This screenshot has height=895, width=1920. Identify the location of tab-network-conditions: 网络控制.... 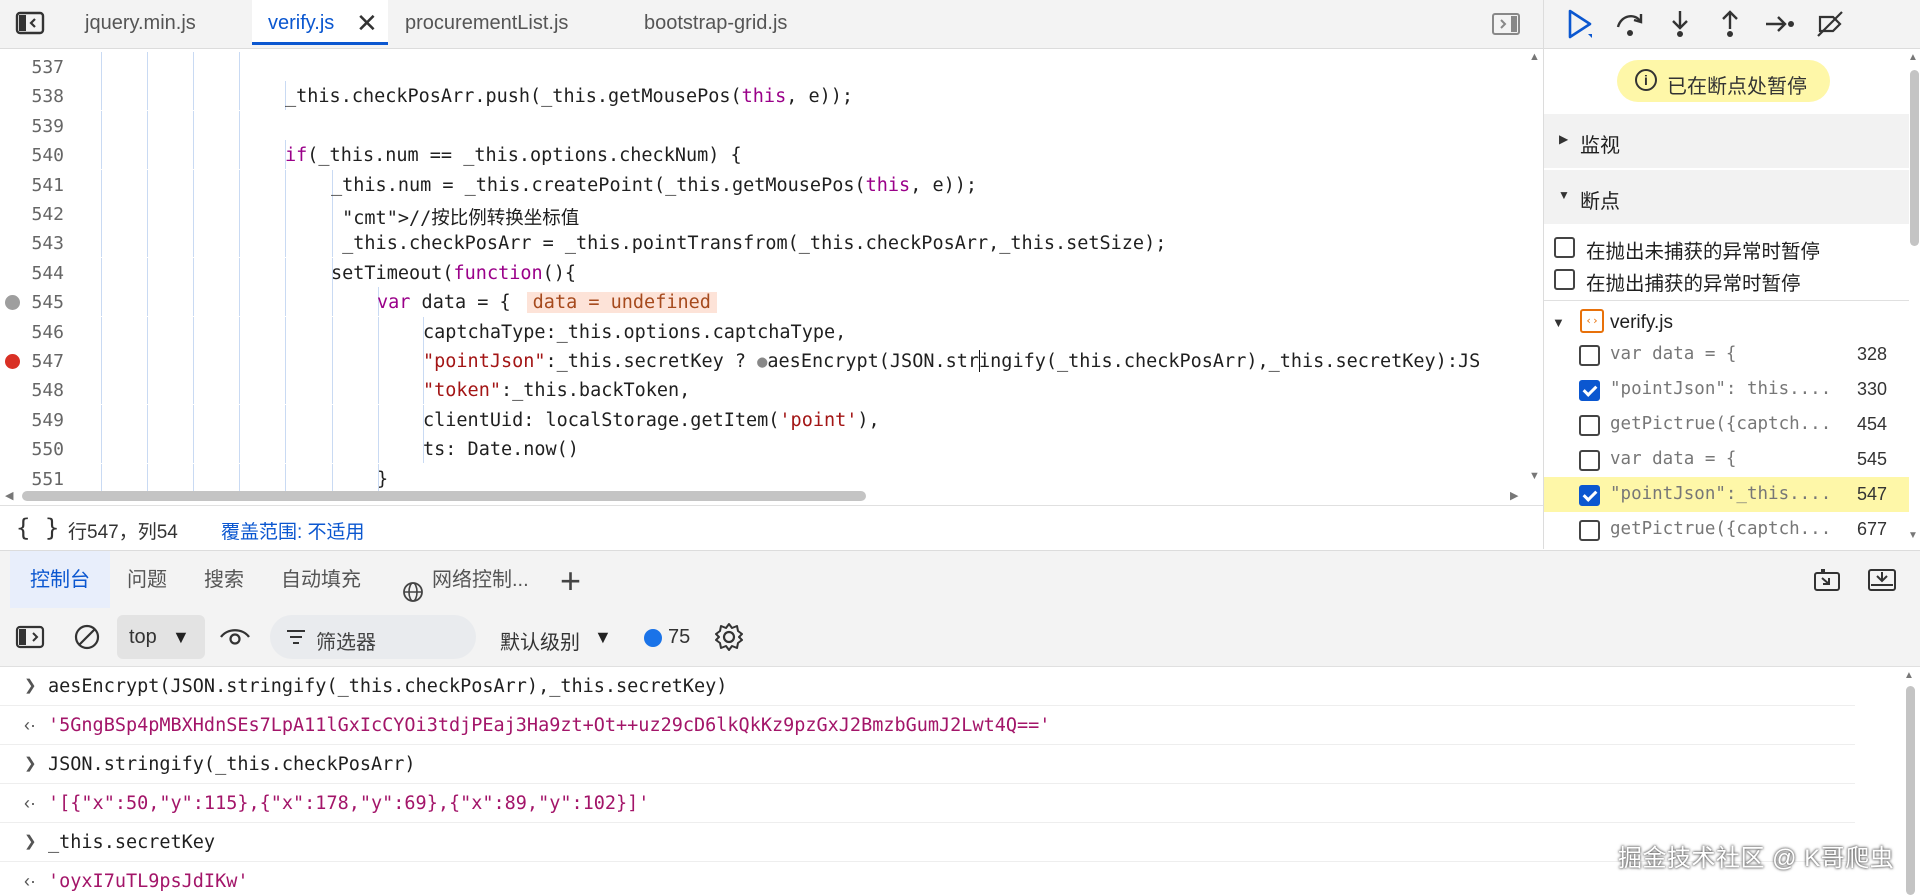
(464, 580).